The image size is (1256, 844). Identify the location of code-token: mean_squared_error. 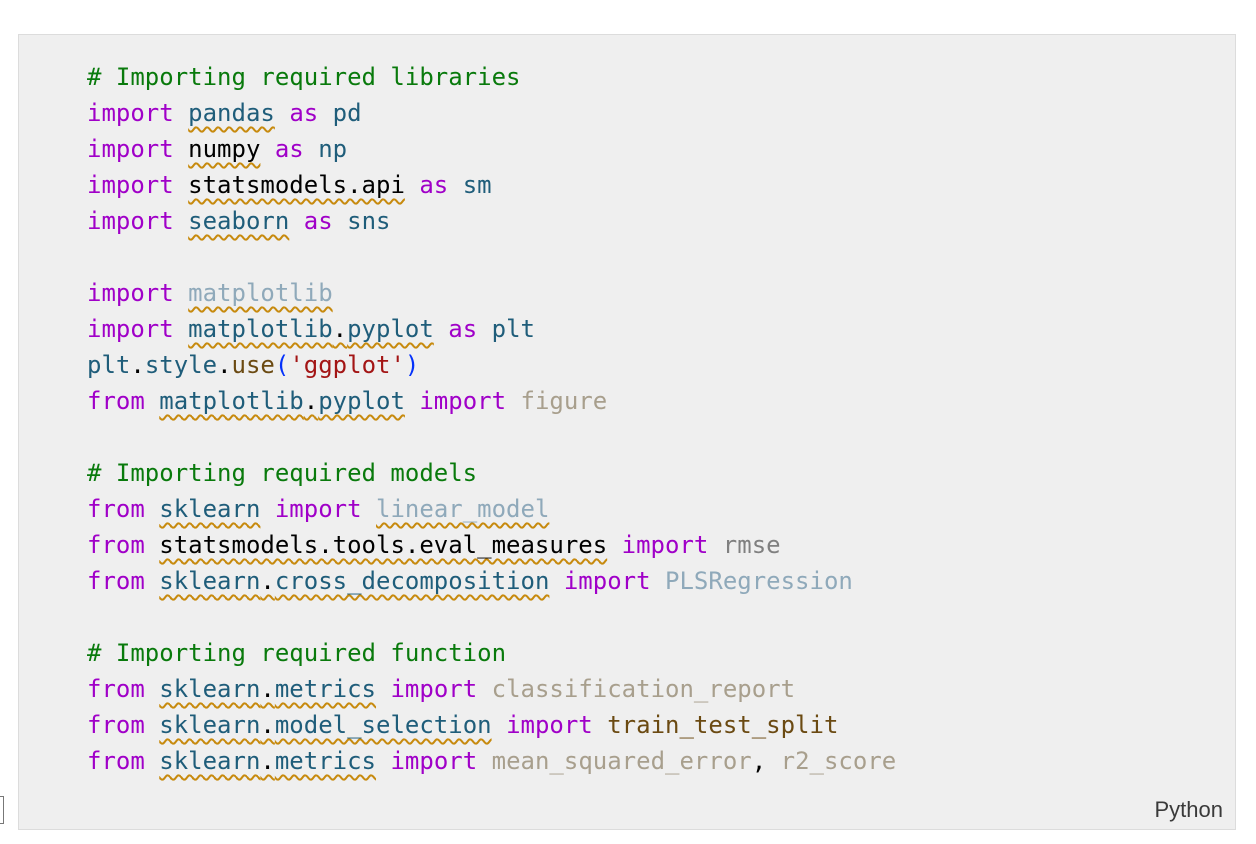
(621, 761).